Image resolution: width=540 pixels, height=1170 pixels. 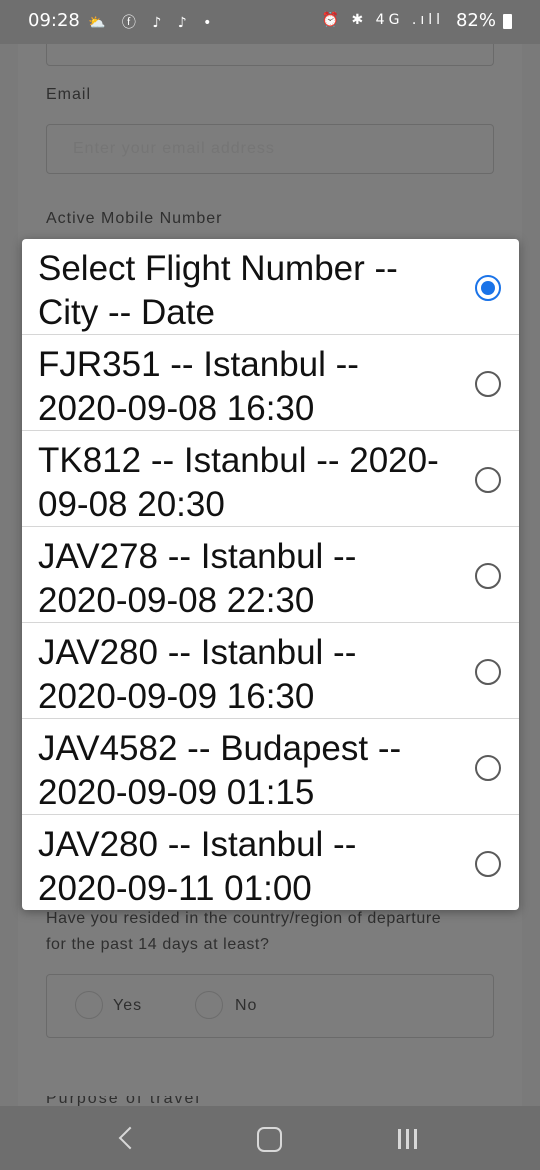 What do you see at coordinates (475, 20) in the screenshot?
I see `battery-level: 82%` at bounding box center [475, 20].